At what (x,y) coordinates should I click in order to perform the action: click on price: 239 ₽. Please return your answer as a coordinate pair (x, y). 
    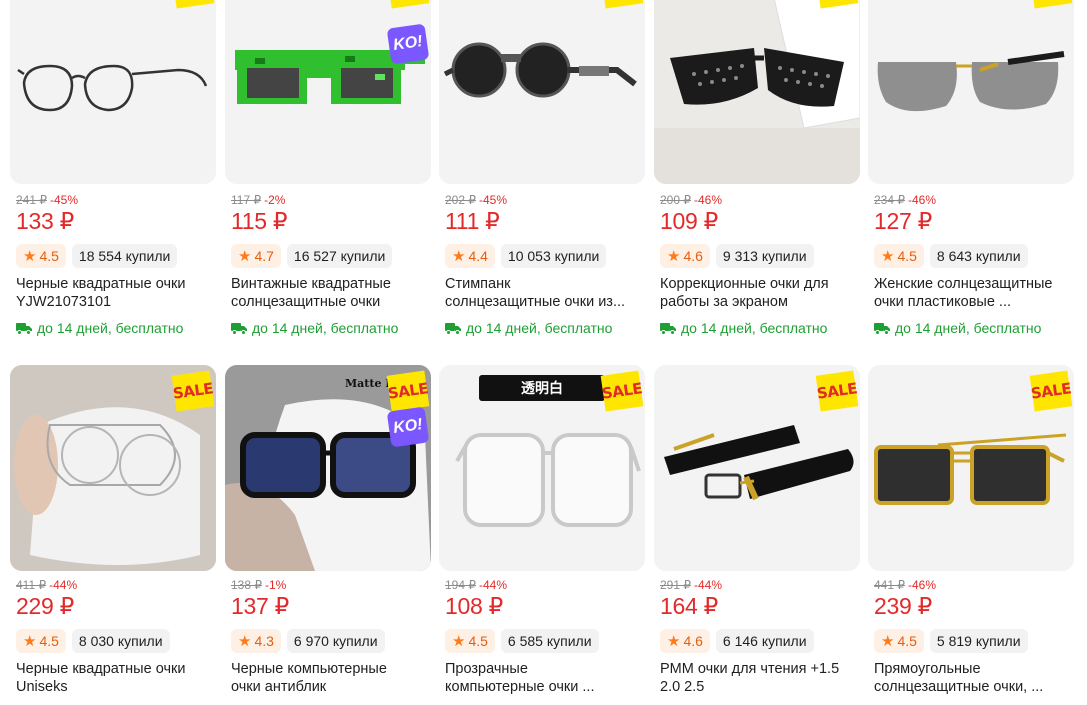
    Looking at the image, I should click on (903, 606).